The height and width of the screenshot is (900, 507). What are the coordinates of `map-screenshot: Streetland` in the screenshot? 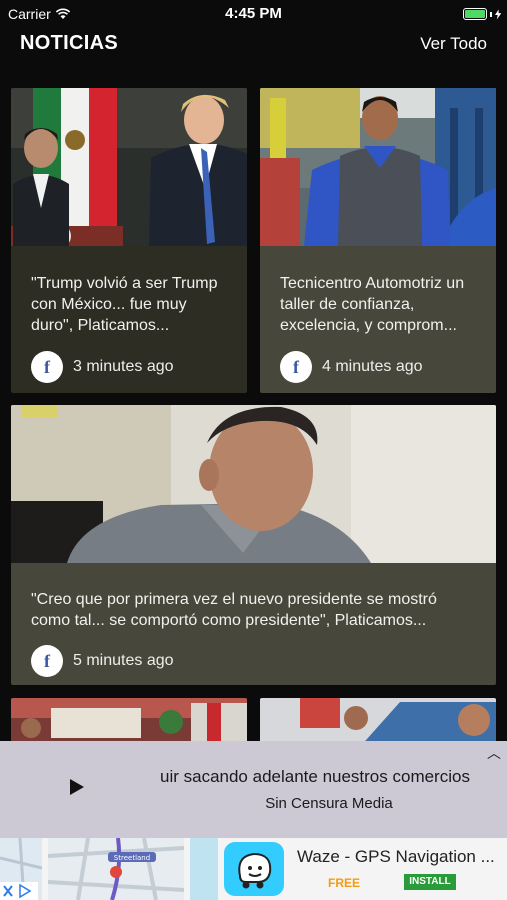 It's located at (116, 869).